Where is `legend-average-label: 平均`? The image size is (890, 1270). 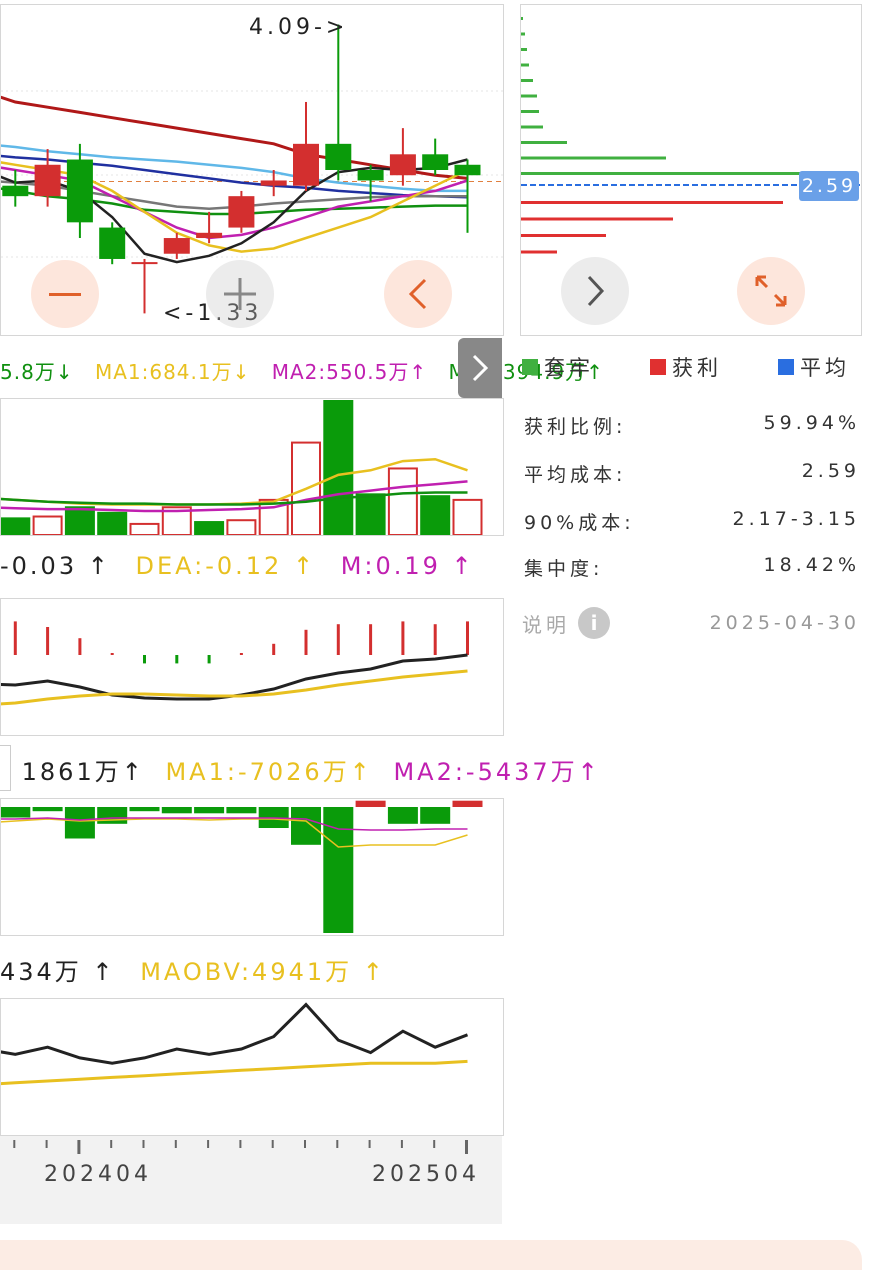 legend-average-label: 平均 is located at coordinates (825, 368).